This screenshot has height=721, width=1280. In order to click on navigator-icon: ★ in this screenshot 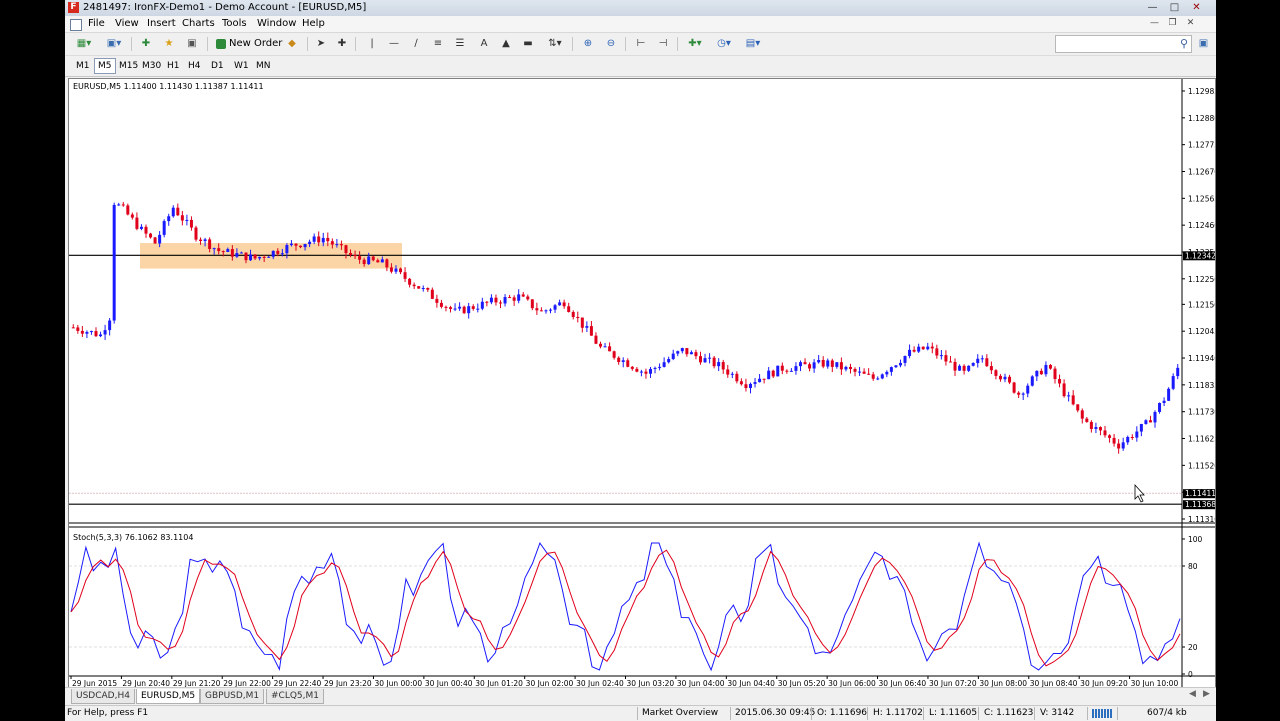, I will do `click(169, 44)`.